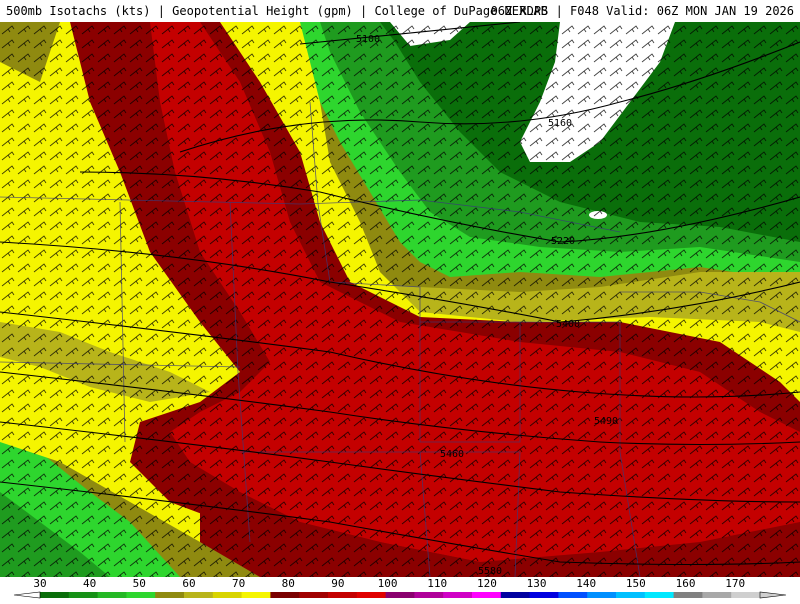 The image size is (800, 604). What do you see at coordinates (686, 583) in the screenshot?
I see `colorbar-tick-label: 160` at bounding box center [686, 583].